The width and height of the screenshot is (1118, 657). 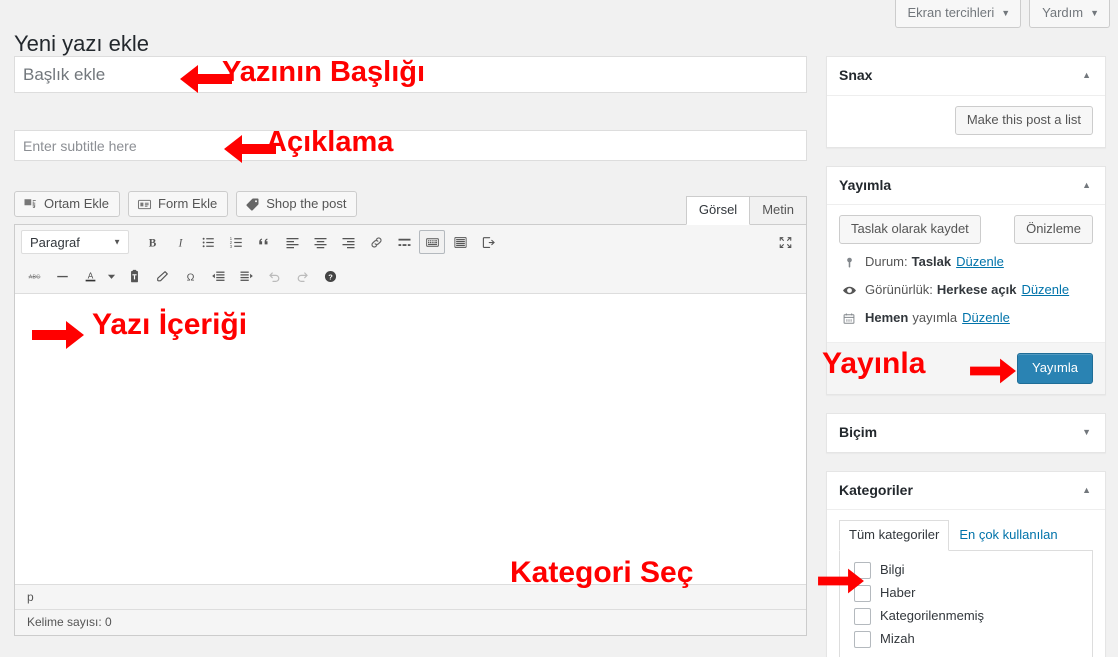 I want to click on publish-top-actions: Taslak olarak kaydet Önizleme, so click(x=966, y=225).